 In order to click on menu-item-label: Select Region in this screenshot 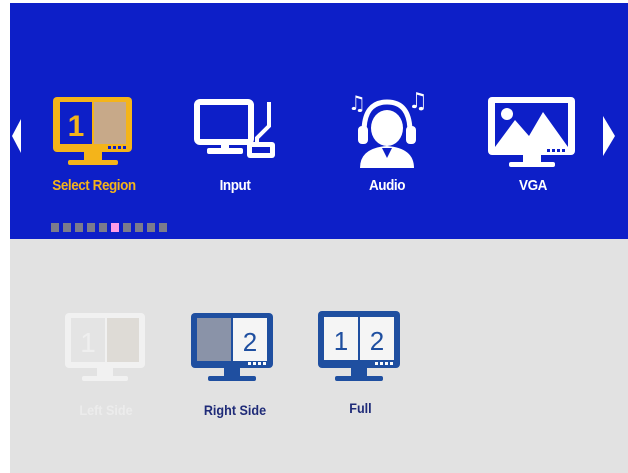, I will do `click(94, 185)`.